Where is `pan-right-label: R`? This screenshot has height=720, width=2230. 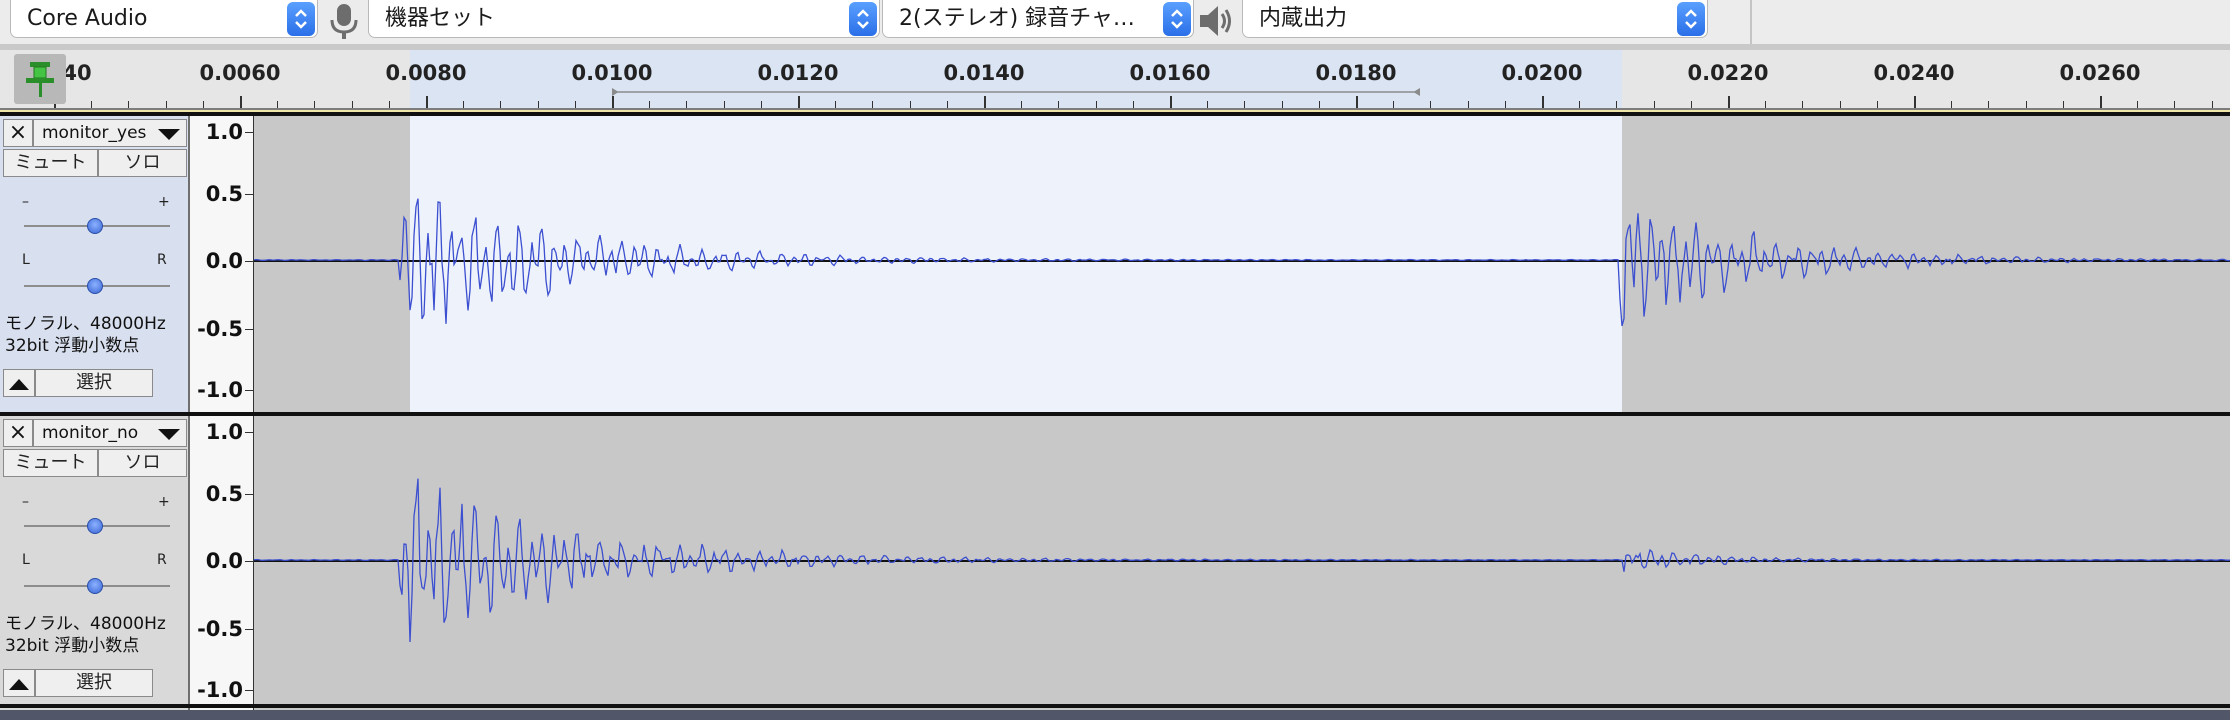 pan-right-label: R is located at coordinates (162, 260).